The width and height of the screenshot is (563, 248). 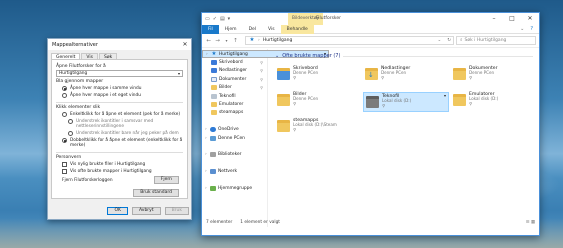 I want to click on up-arrow-icon: ↑, so click(x=235, y=41).